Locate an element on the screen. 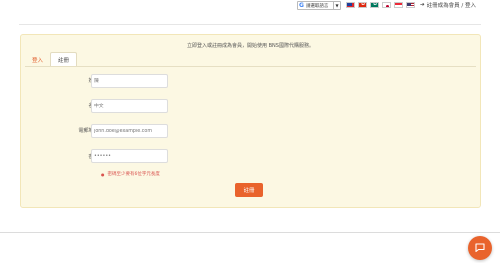 The width and height of the screenshot is (500, 263). register-login-label: 註冊成為會員 / 登入 is located at coordinates (451, 6).